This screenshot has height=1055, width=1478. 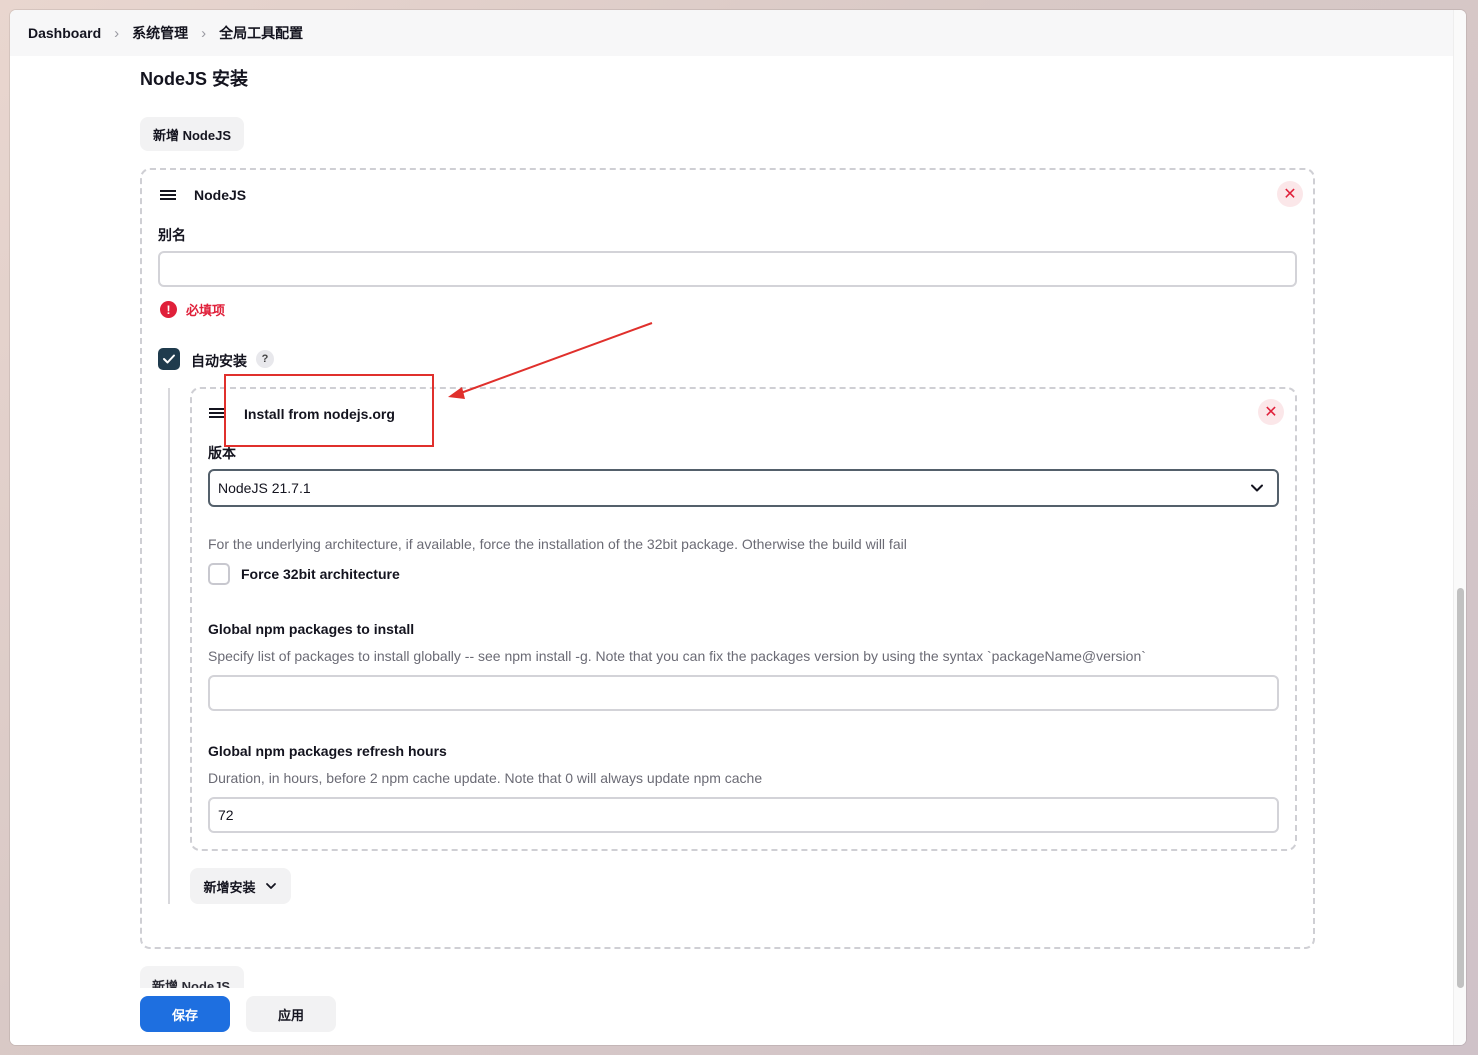 What do you see at coordinates (185, 1014) in the screenshot?
I see `save-button: 保存` at bounding box center [185, 1014].